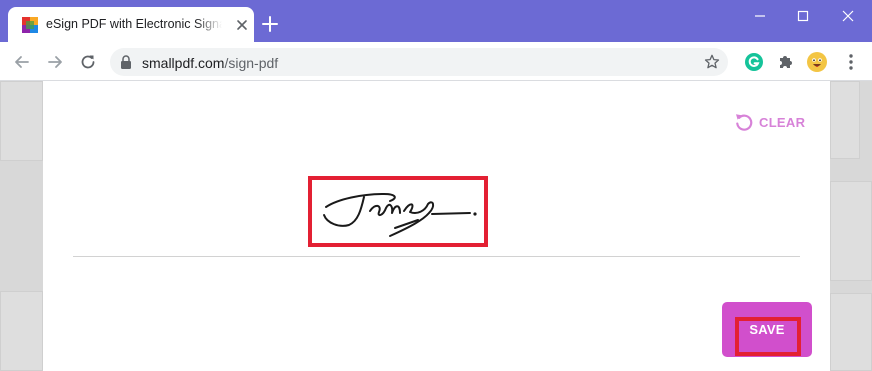  What do you see at coordinates (55, 62) in the screenshot?
I see `forward-arrow-icon` at bounding box center [55, 62].